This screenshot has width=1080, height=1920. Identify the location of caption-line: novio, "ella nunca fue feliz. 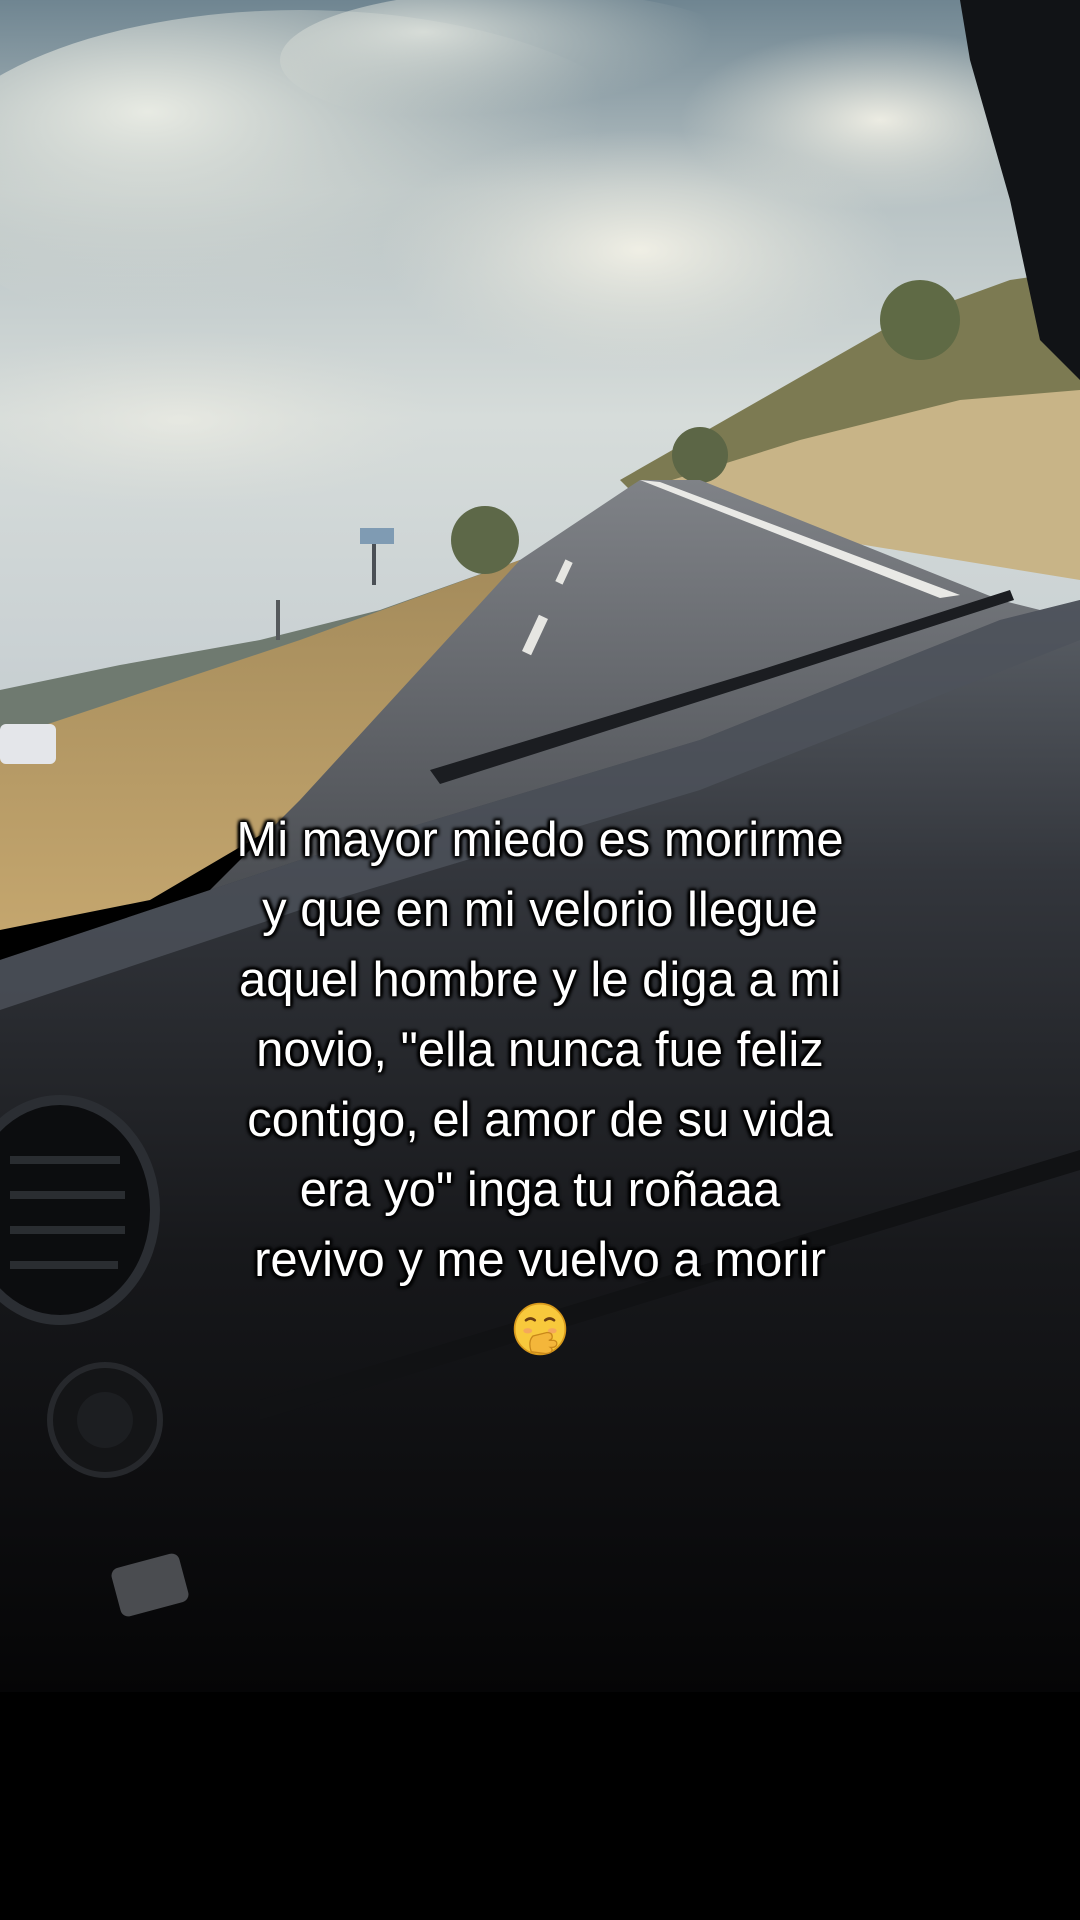
(540, 1050).